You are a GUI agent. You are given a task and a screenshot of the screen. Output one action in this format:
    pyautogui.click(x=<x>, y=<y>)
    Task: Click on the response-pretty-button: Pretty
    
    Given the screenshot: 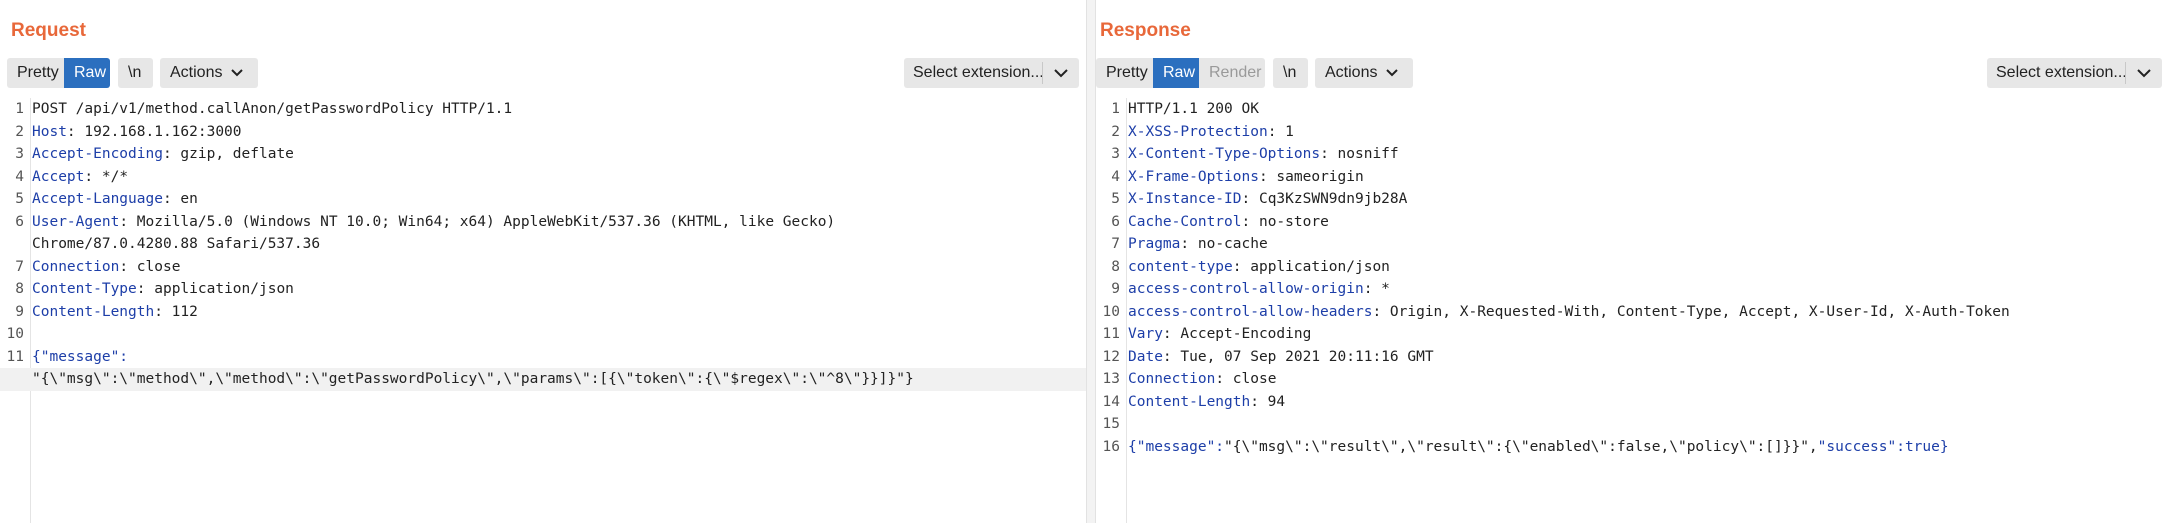 What is the action you would take?
    pyautogui.click(x=1124, y=73)
    